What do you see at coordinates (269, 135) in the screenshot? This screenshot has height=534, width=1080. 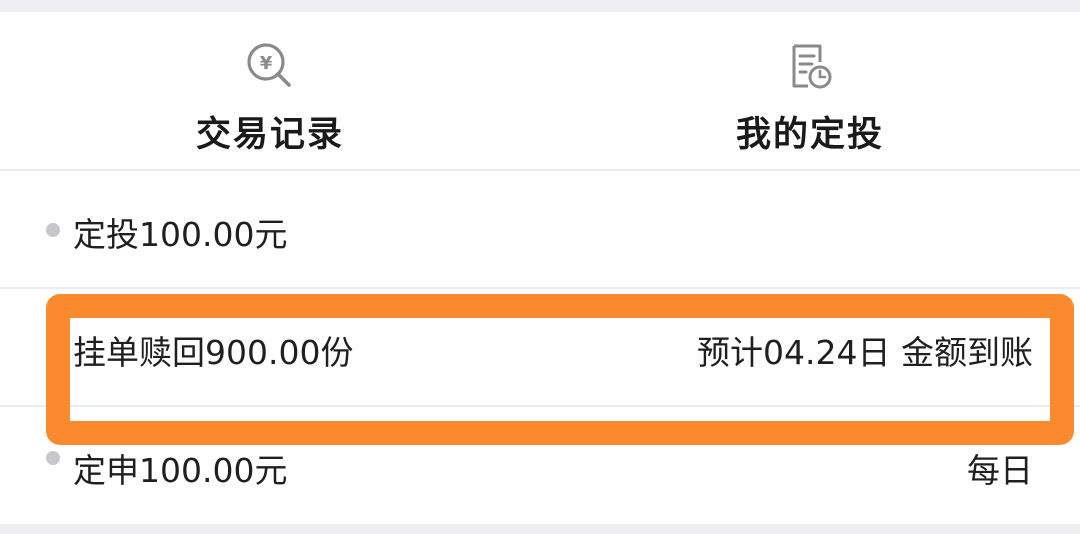 I see `transaction-records-label: 交易记录` at bounding box center [269, 135].